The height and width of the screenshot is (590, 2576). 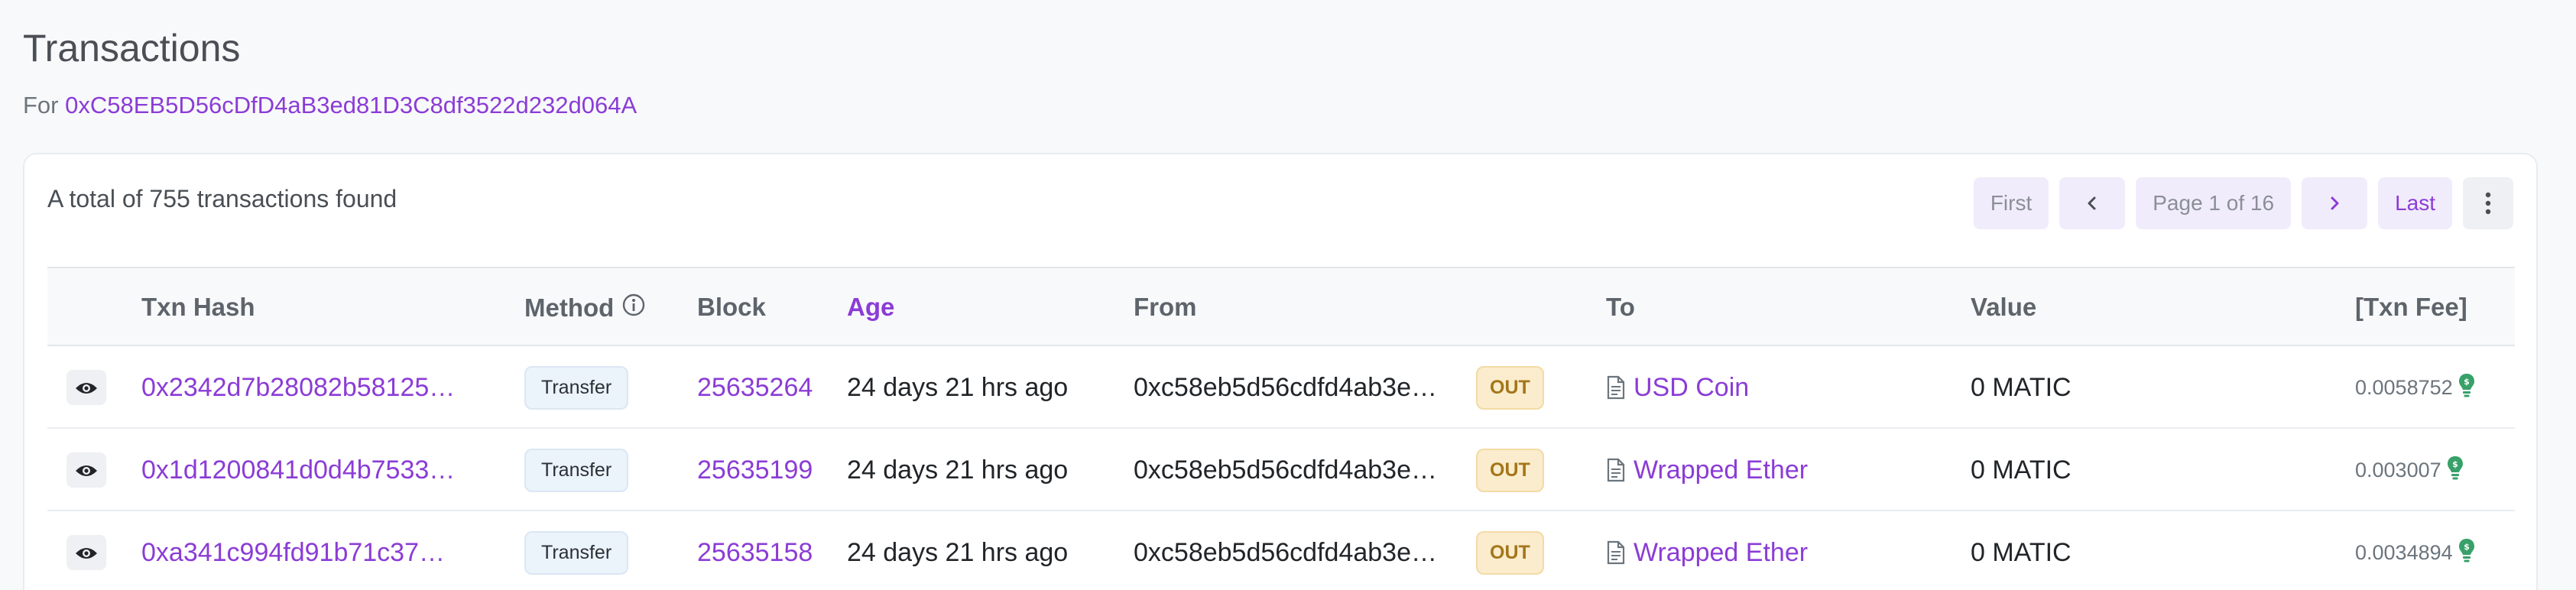 What do you see at coordinates (2011, 203) in the screenshot?
I see `first-page-button: First` at bounding box center [2011, 203].